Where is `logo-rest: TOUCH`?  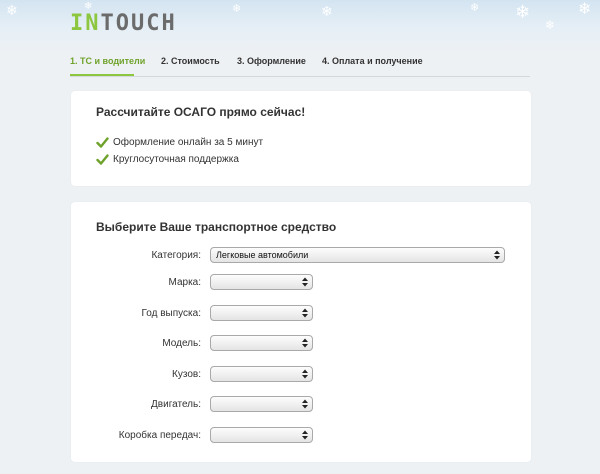 logo-rest: TOUCH is located at coordinates (138, 23).